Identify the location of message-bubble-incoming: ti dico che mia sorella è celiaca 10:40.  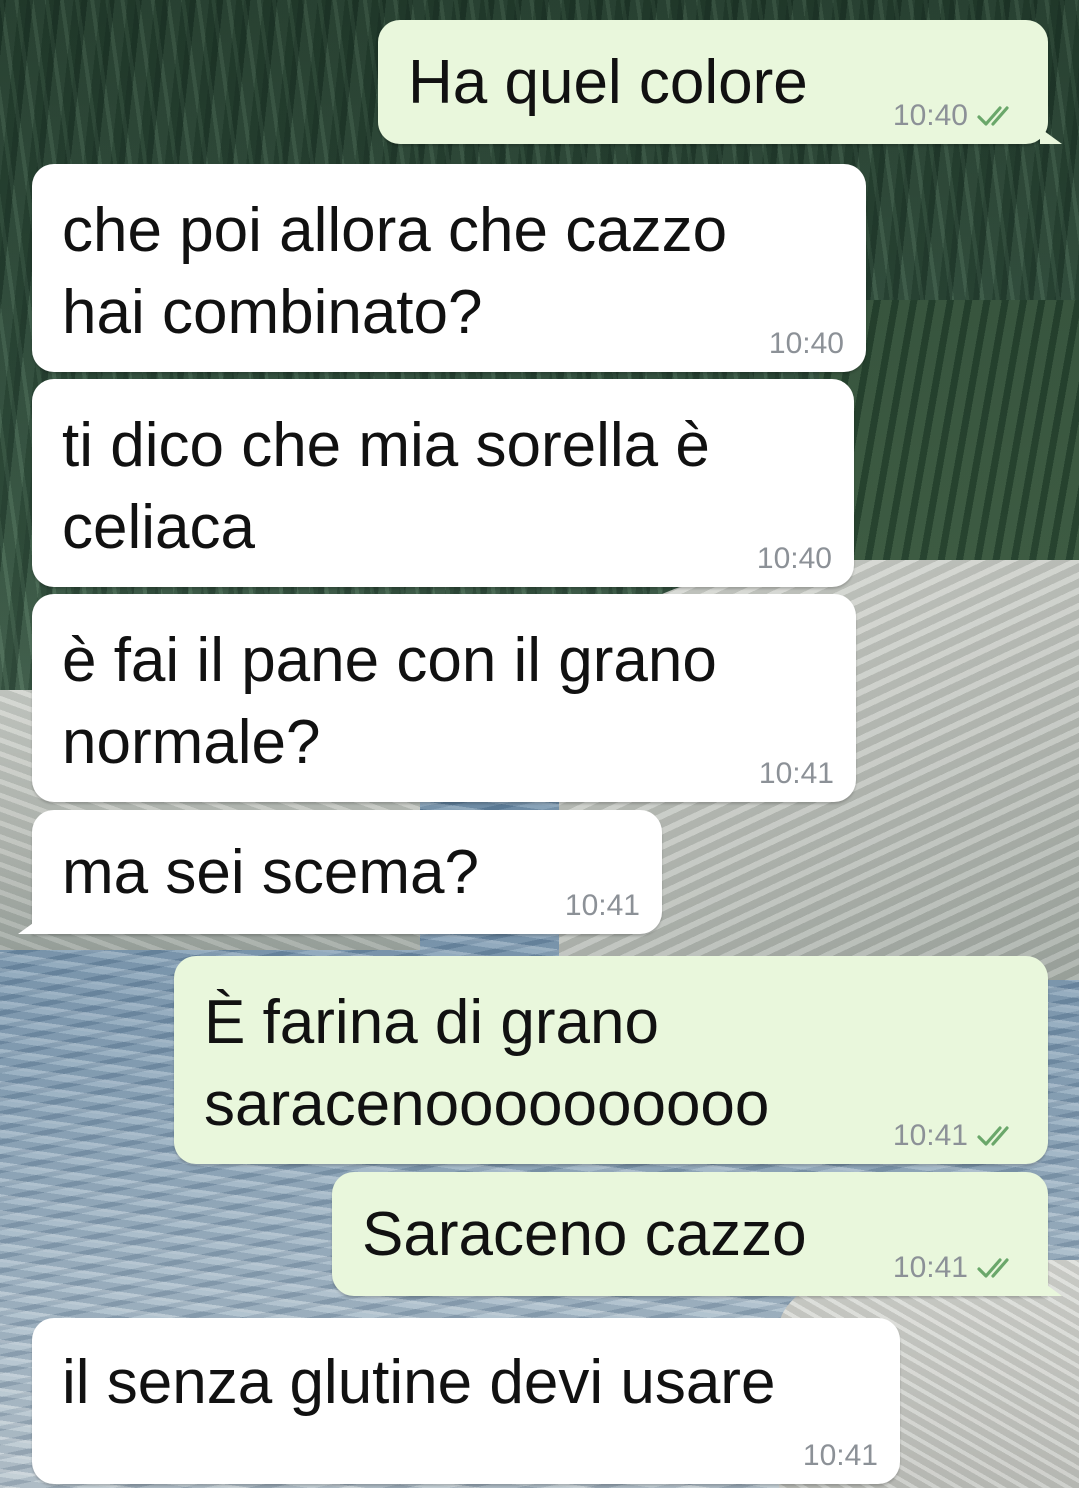
(443, 483).